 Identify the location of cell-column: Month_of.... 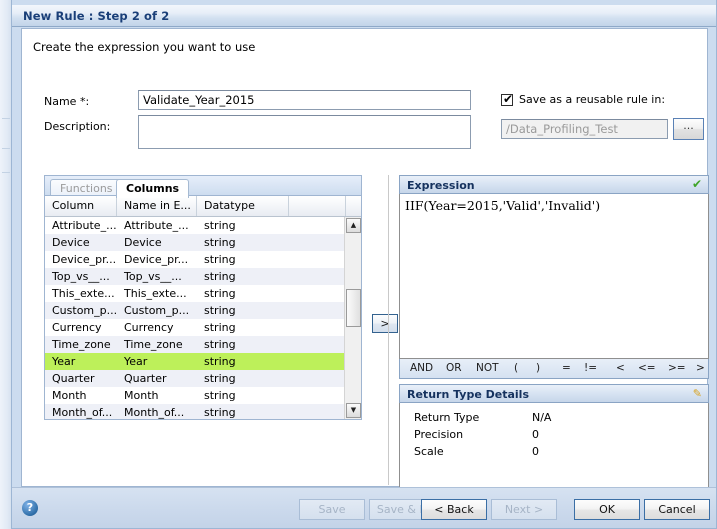
(82, 412).